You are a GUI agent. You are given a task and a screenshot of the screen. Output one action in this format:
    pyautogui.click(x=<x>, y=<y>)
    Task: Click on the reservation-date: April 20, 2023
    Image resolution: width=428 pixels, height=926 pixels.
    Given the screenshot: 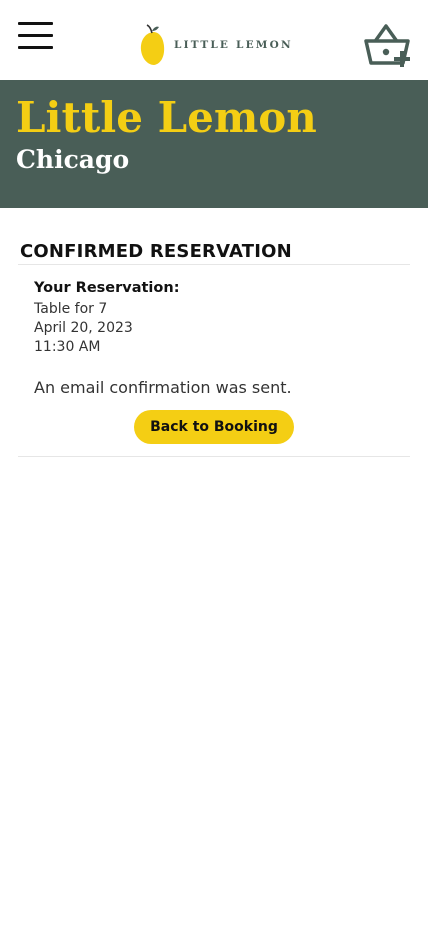 What is the action you would take?
    pyautogui.click(x=83, y=328)
    